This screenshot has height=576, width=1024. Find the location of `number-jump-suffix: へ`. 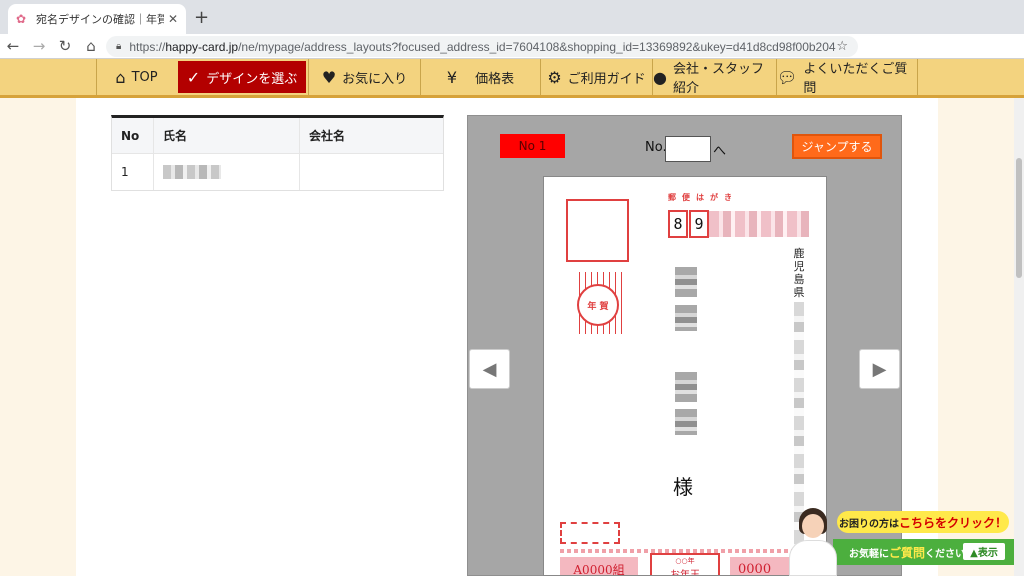

number-jump-suffix: へ is located at coordinates (720, 151).